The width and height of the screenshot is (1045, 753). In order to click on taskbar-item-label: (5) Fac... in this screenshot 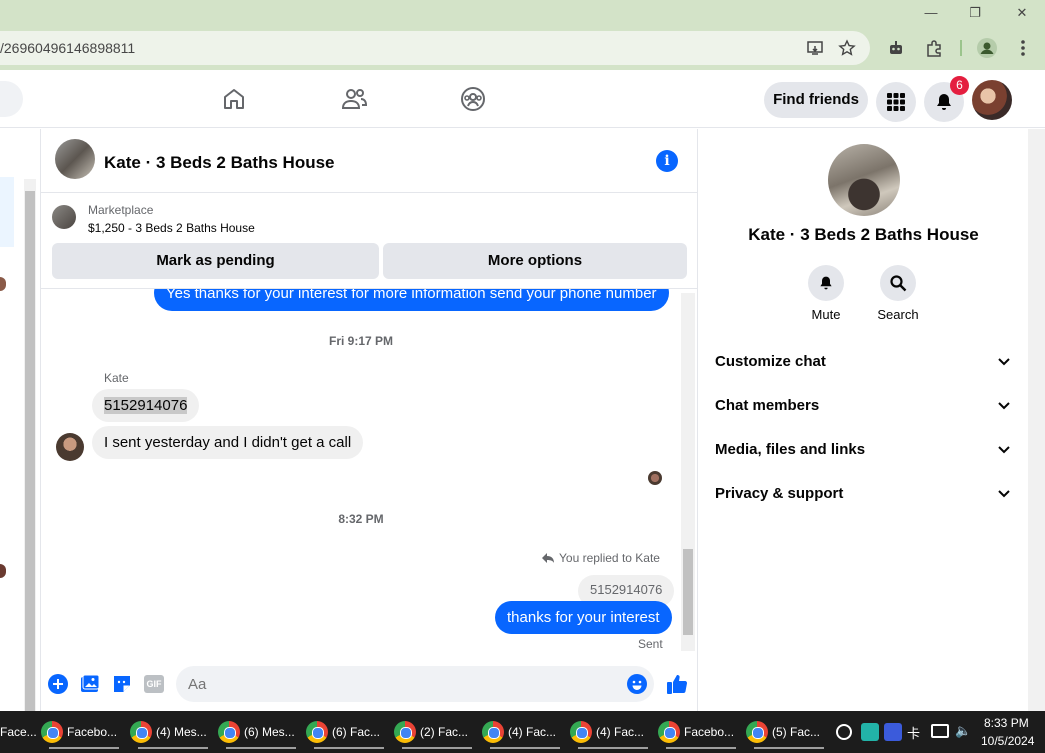, I will do `click(796, 732)`.